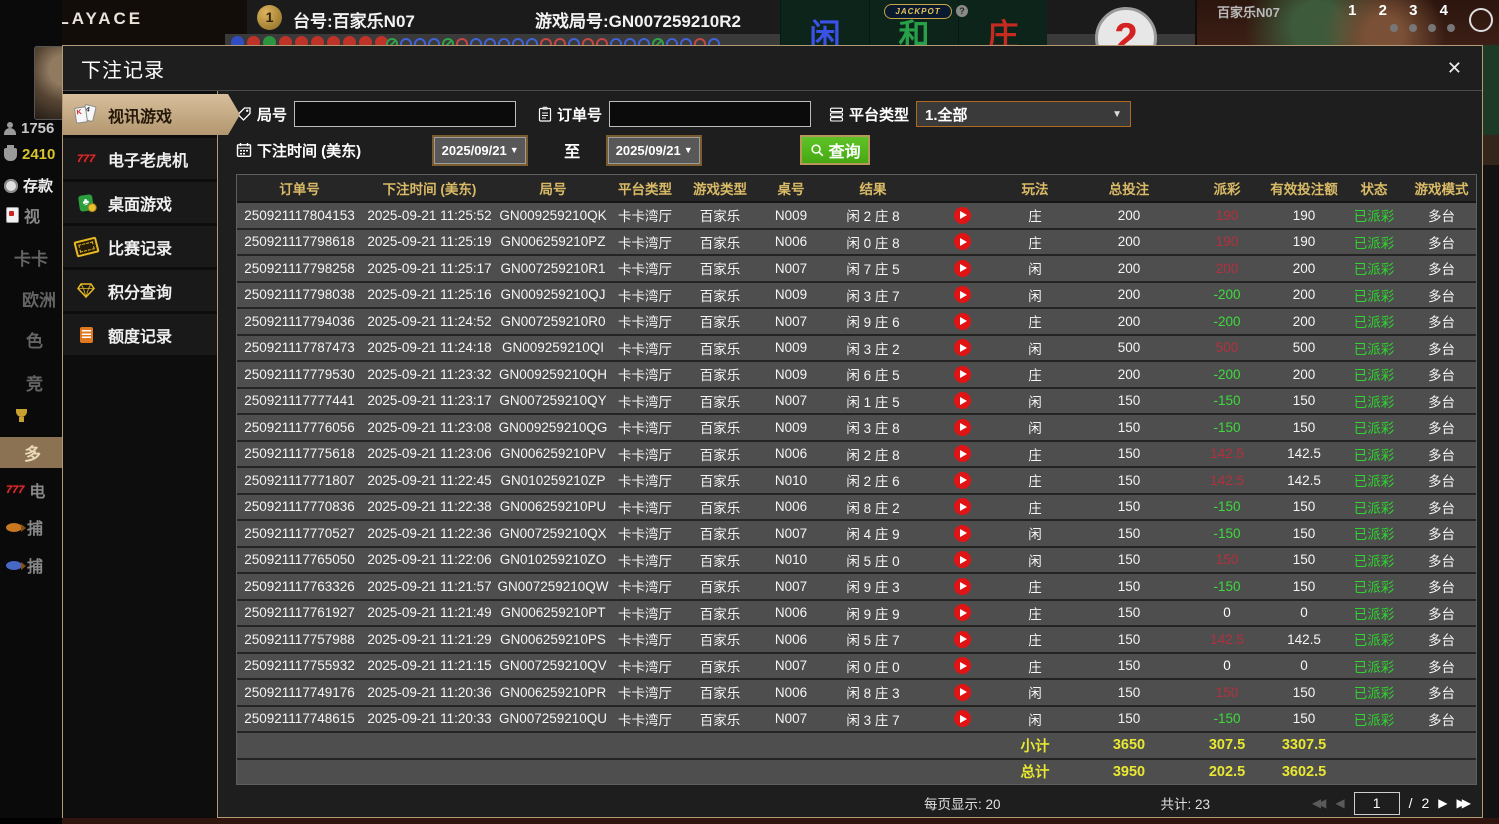  What do you see at coordinates (645, 243) in the screenshot?
I see `cell-platform: 卡卡湾厅` at bounding box center [645, 243].